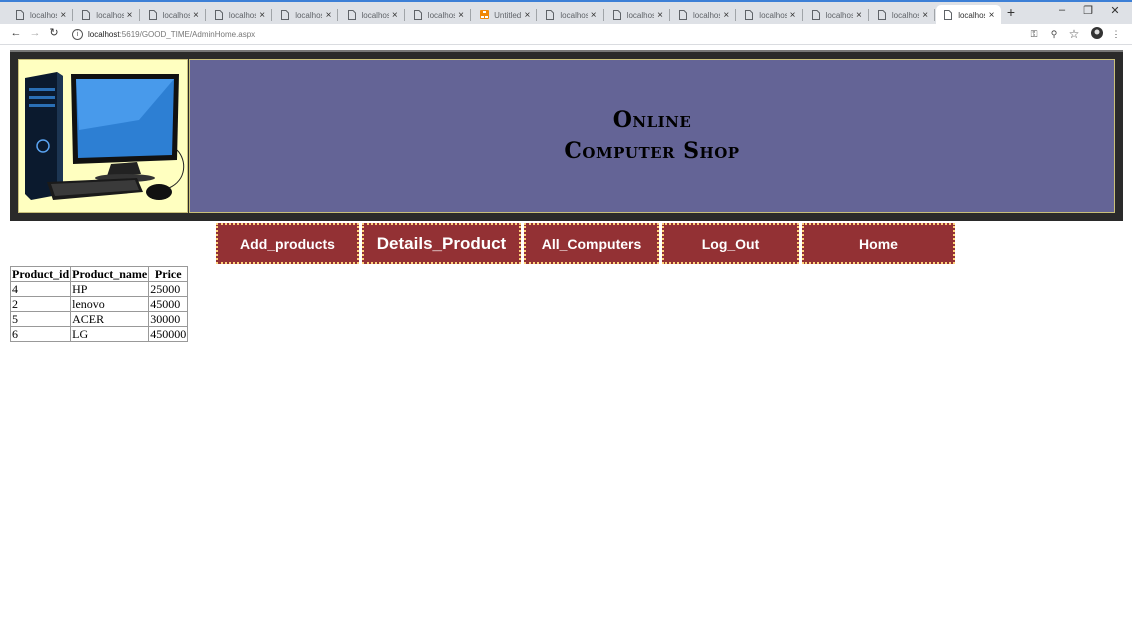 The width and height of the screenshot is (1132, 624). What do you see at coordinates (104, 34) in the screenshot?
I see `url-host: localhost` at bounding box center [104, 34].